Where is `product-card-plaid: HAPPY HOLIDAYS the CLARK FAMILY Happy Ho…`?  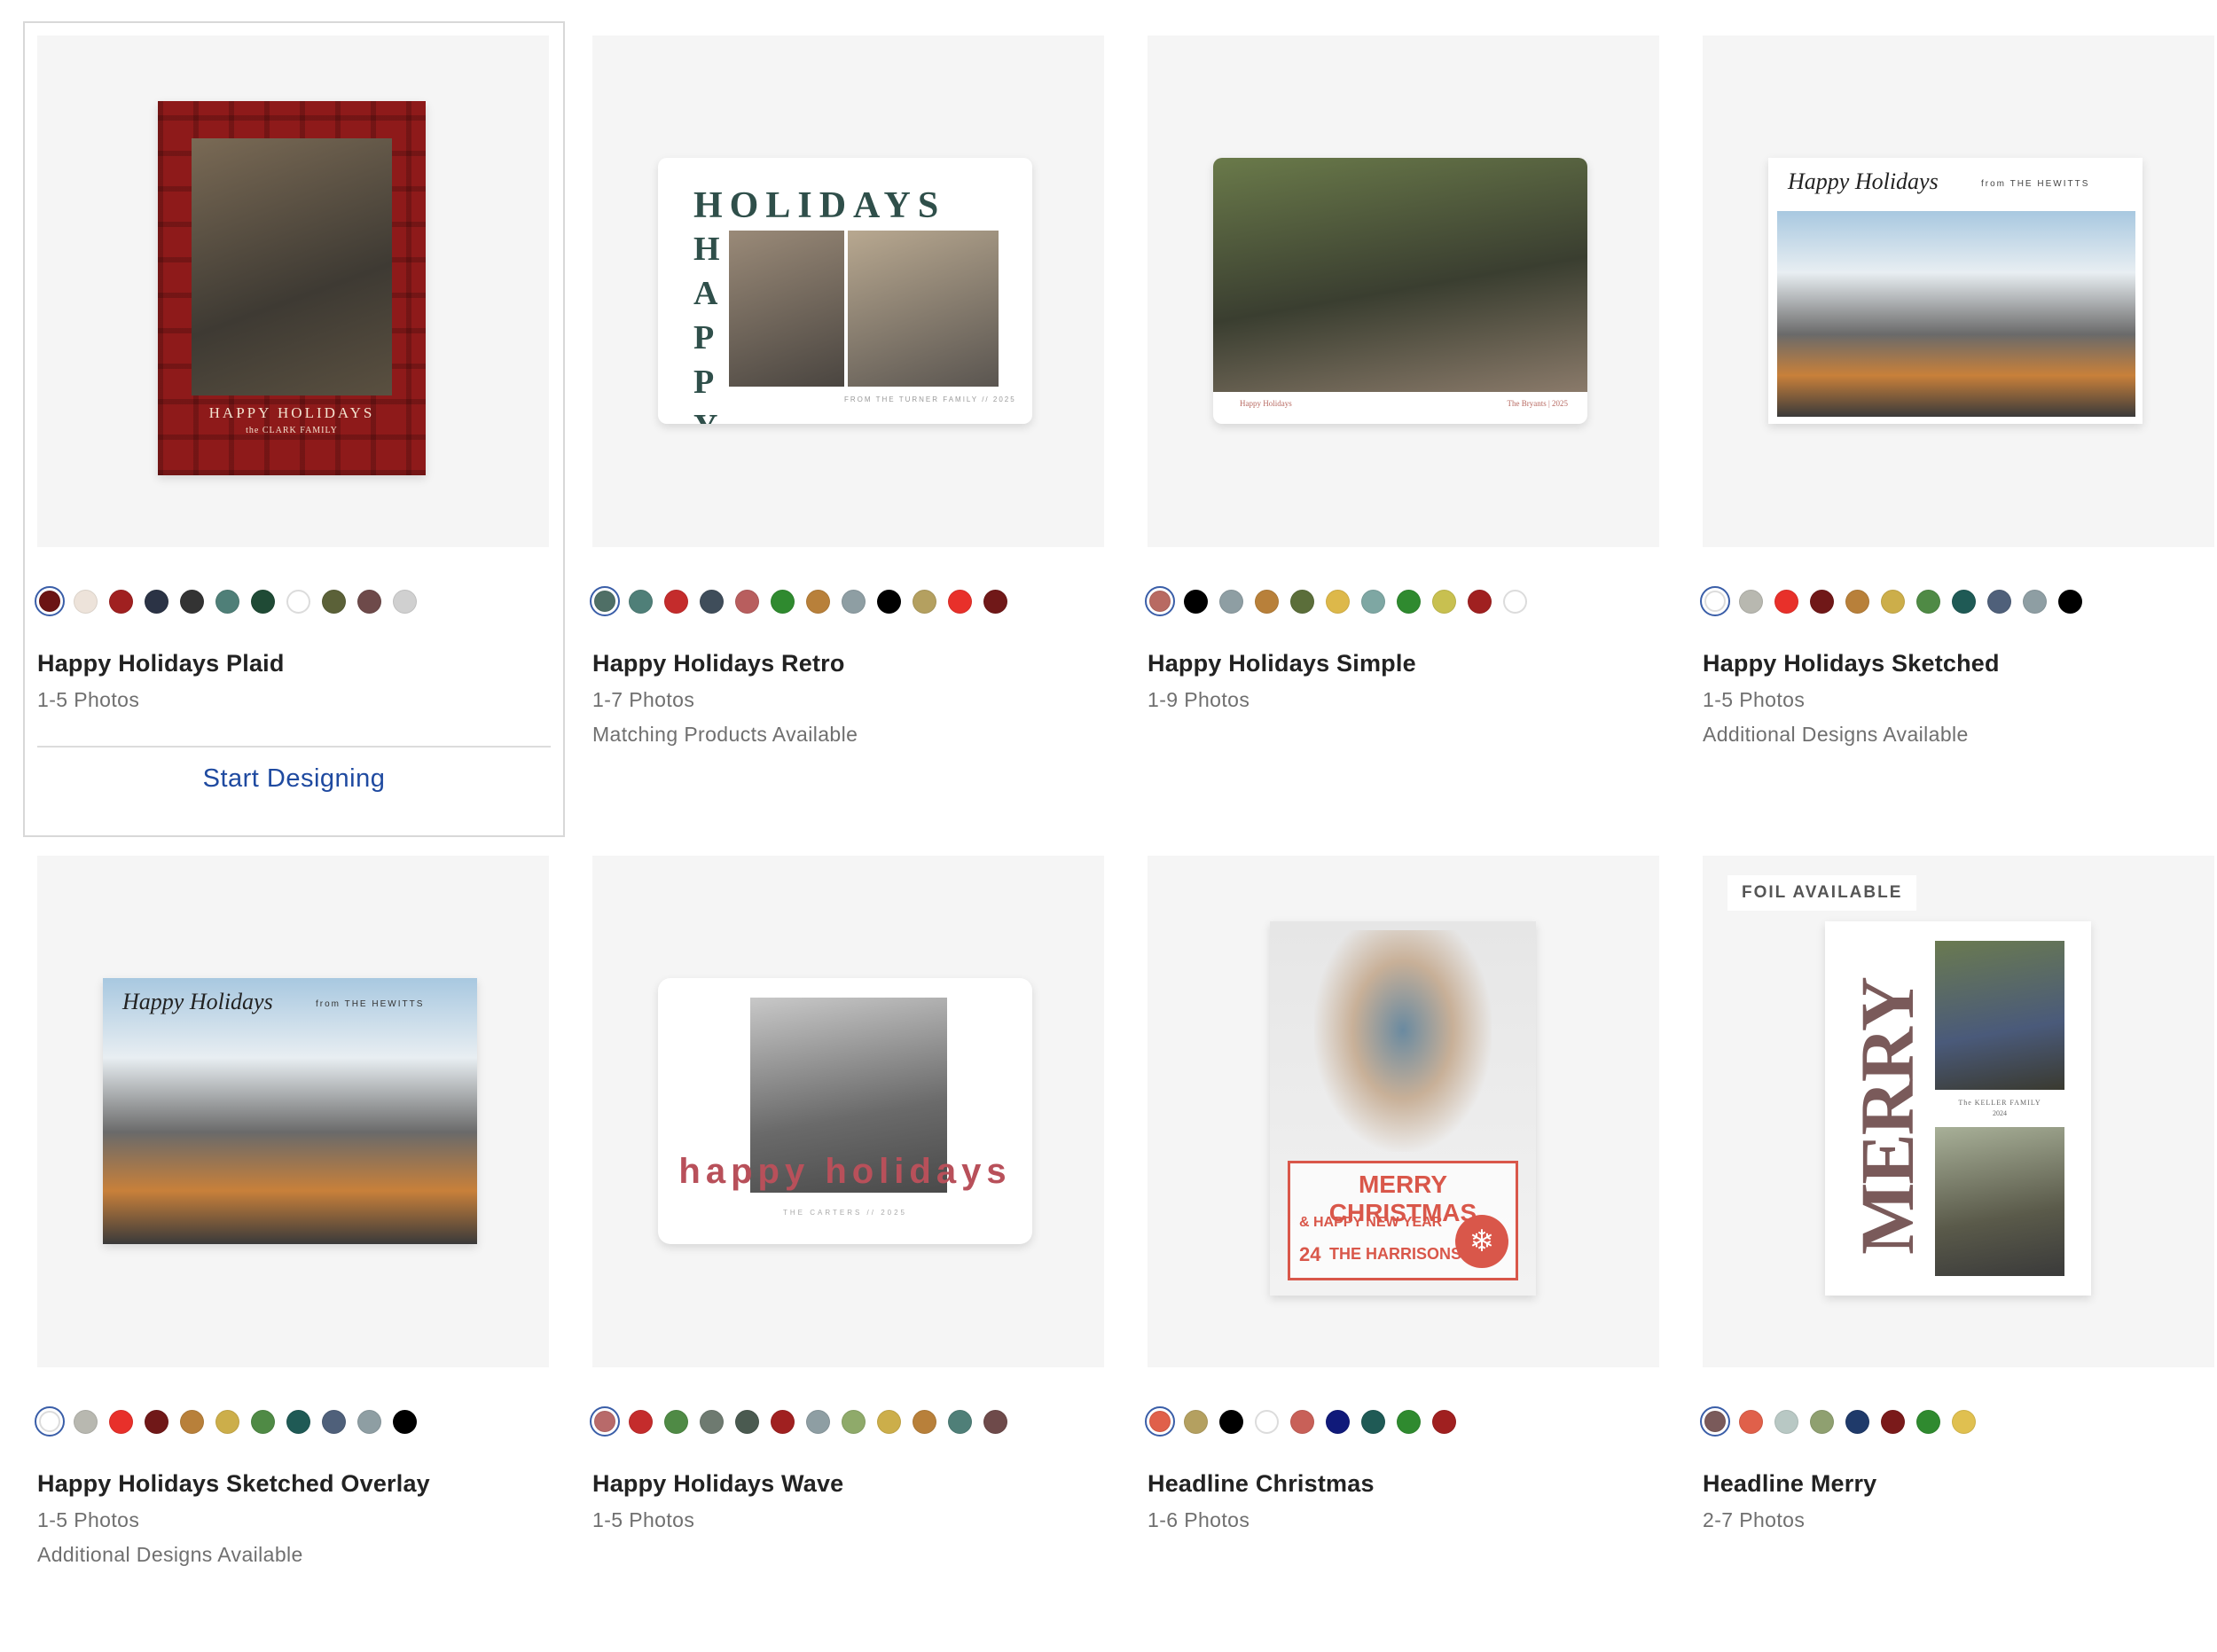
product-card-plaid: HAPPY HOLIDAYS the CLARK FAMILY Happy Ho… is located at coordinates (294, 429).